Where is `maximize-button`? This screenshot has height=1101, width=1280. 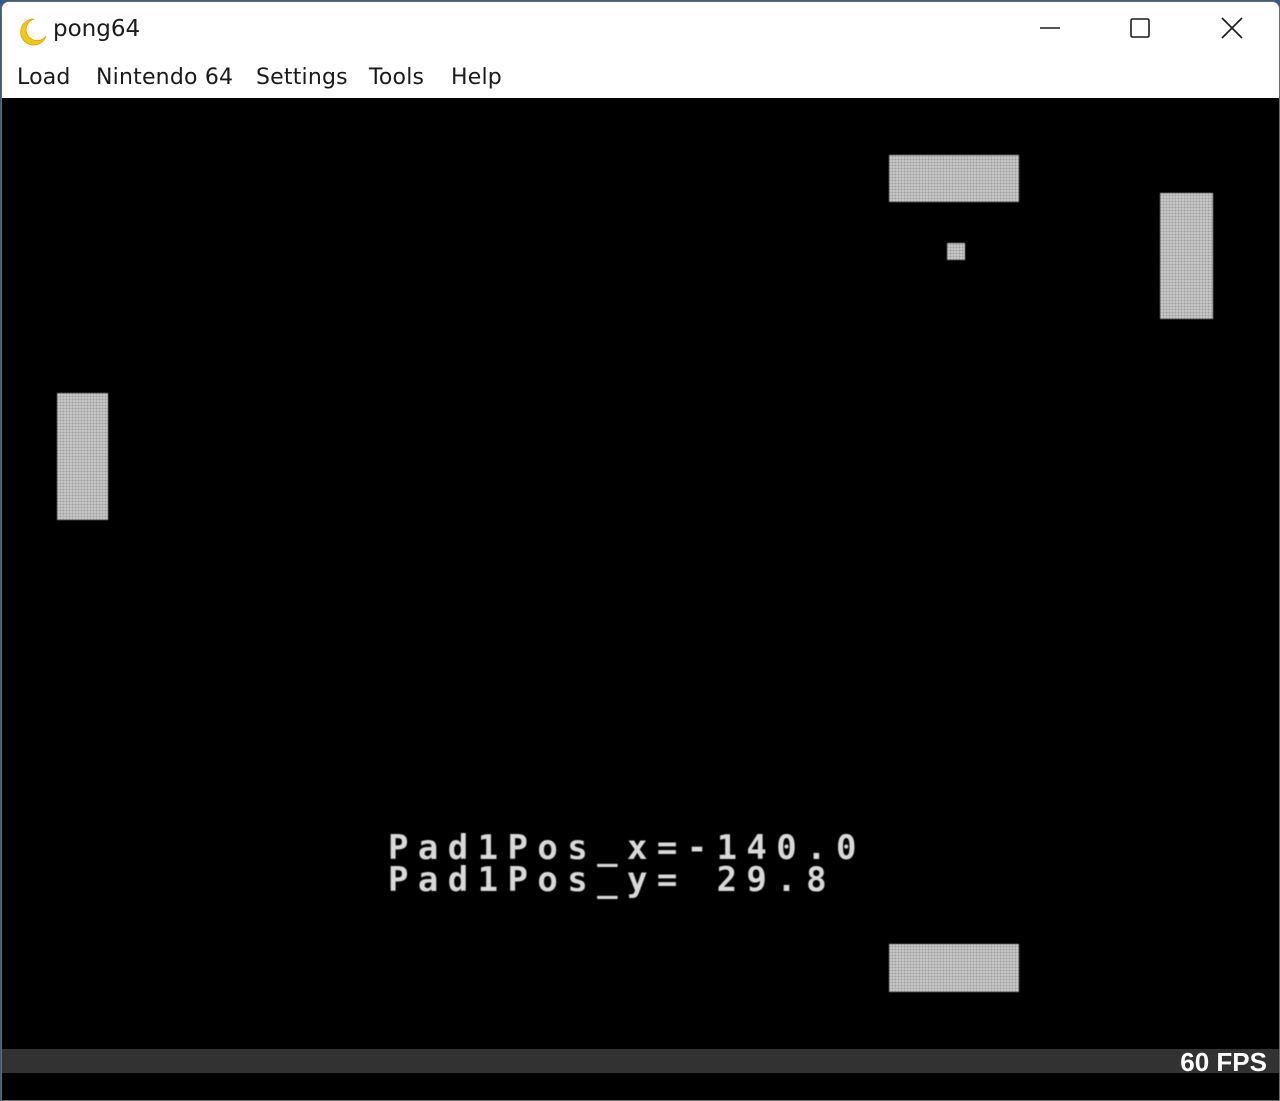
maximize-button is located at coordinates (1140, 30).